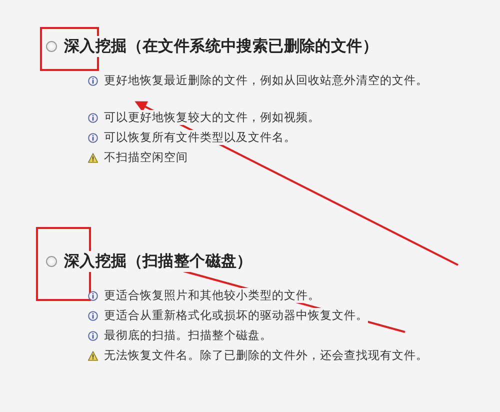 This screenshot has height=412, width=500. What do you see at coordinates (146, 157) in the screenshot?
I see `note-text: 不扫描空闲空间` at bounding box center [146, 157].